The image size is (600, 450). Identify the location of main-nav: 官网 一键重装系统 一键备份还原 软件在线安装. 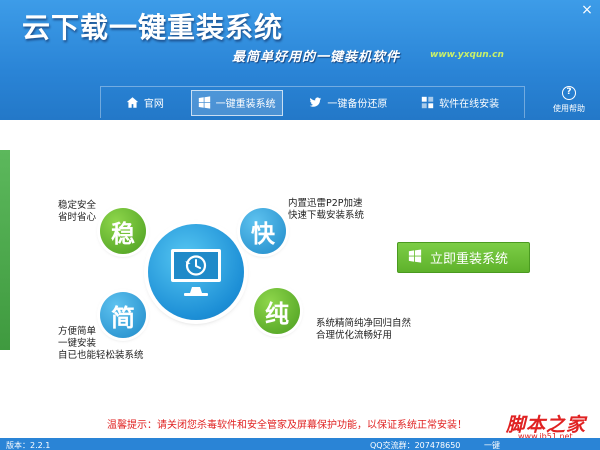
(312, 102).